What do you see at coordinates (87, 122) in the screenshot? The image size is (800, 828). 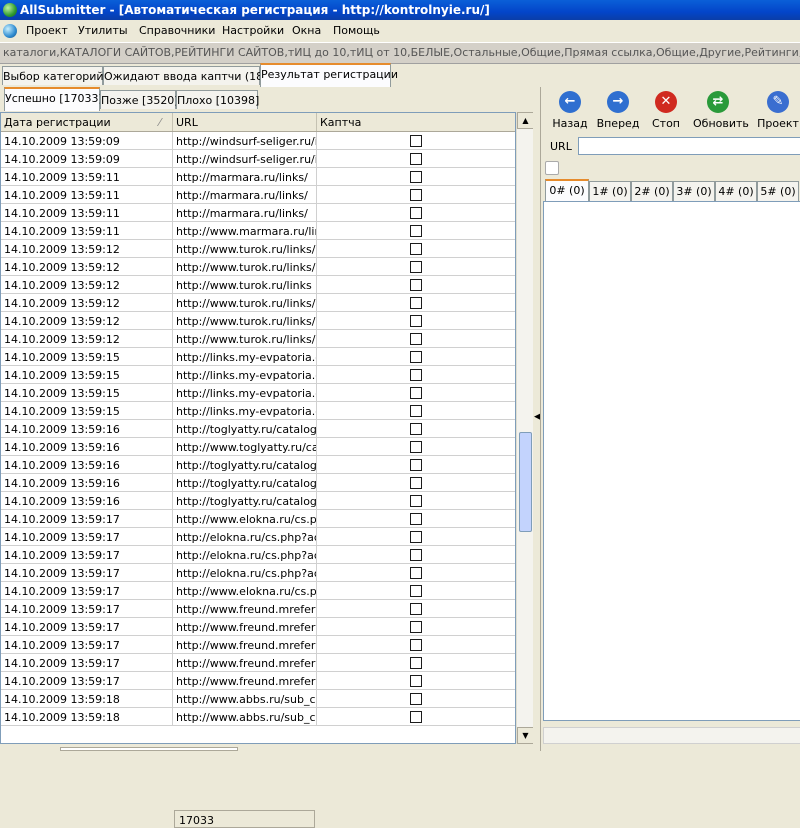 I see `column-header-date: Дата регистрации ⁄` at bounding box center [87, 122].